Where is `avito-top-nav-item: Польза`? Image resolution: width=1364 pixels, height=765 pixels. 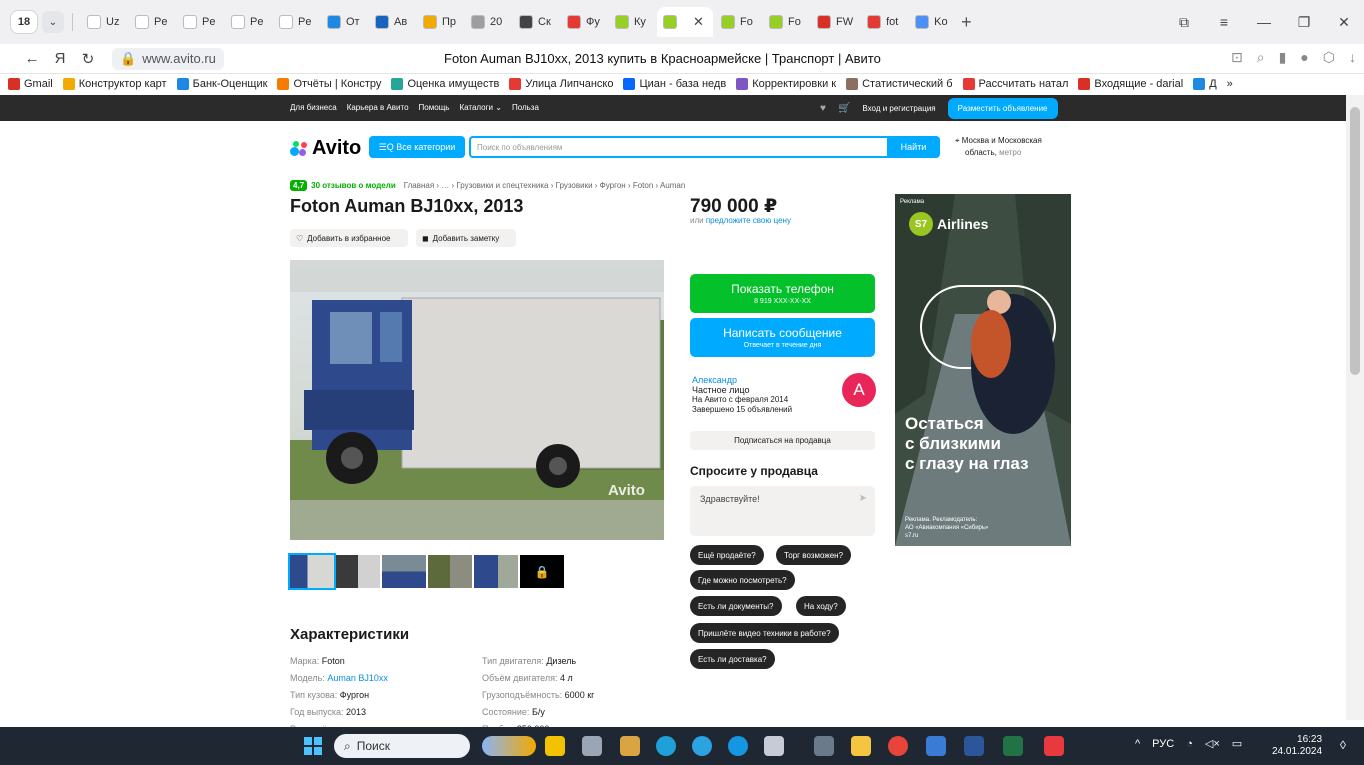
avito-top-nav-item: Польза is located at coordinates (525, 107).